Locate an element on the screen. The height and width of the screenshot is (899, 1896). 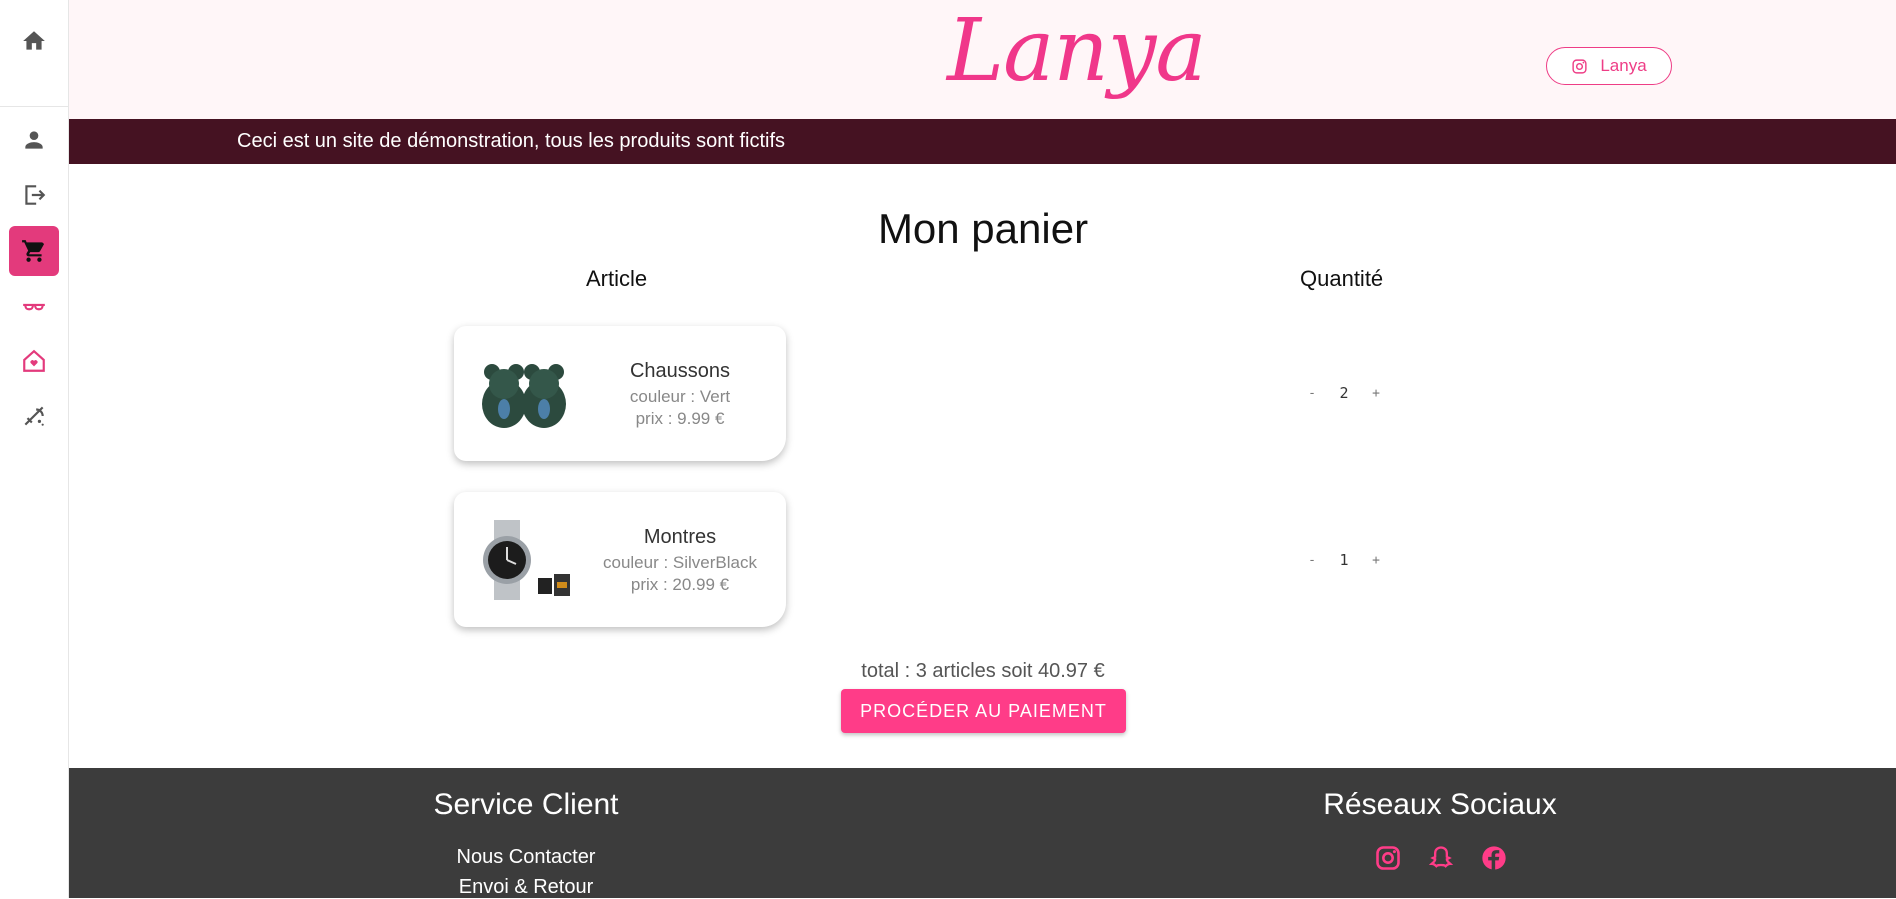
home-decor-category-button is located at coordinates (34, 361).